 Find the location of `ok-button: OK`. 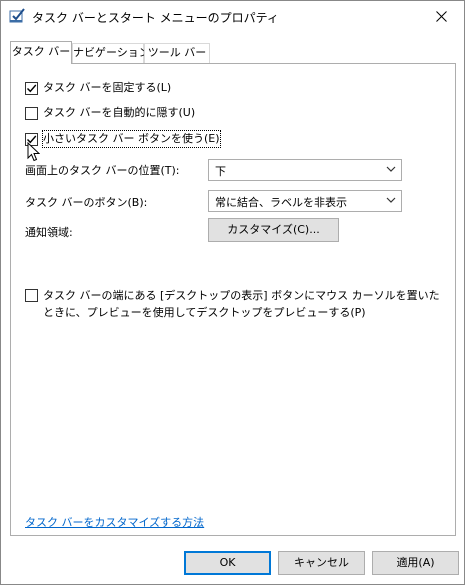

ok-button: OK is located at coordinates (227, 563).